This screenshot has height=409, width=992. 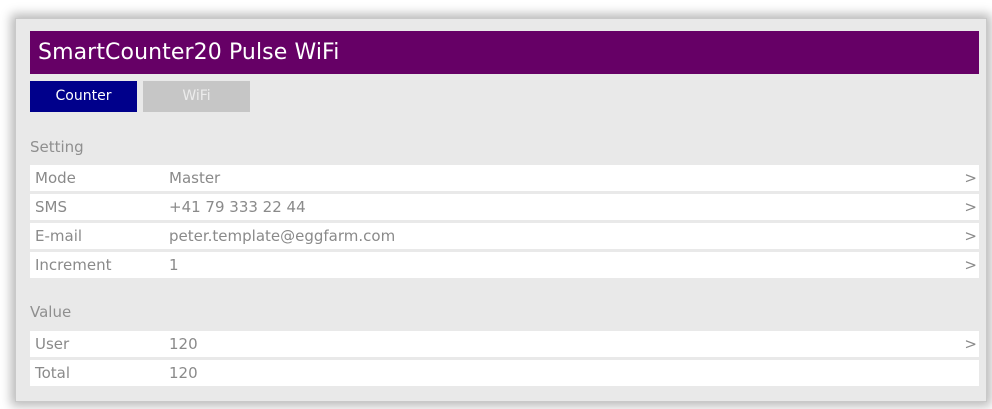 What do you see at coordinates (237, 207) in the screenshot?
I see `row-value: +41 79 333 22 44` at bounding box center [237, 207].